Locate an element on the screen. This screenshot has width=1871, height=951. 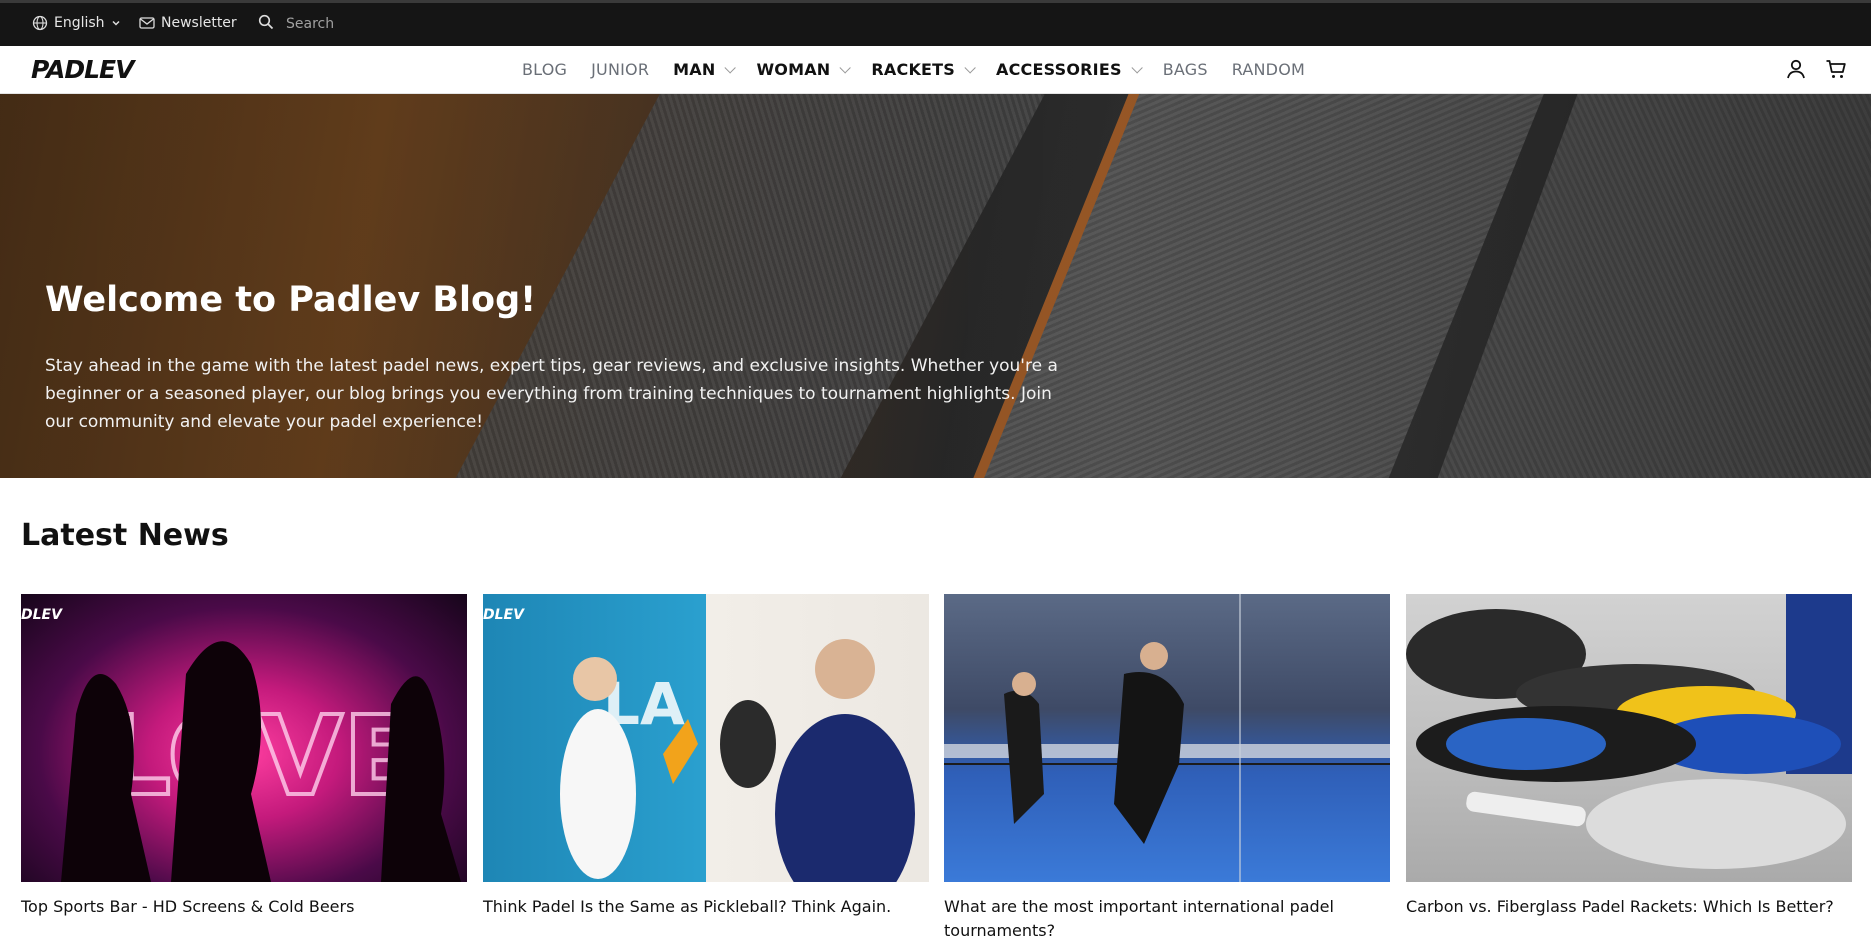
nav-item-woman: WOMAN is located at coordinates (804, 69).